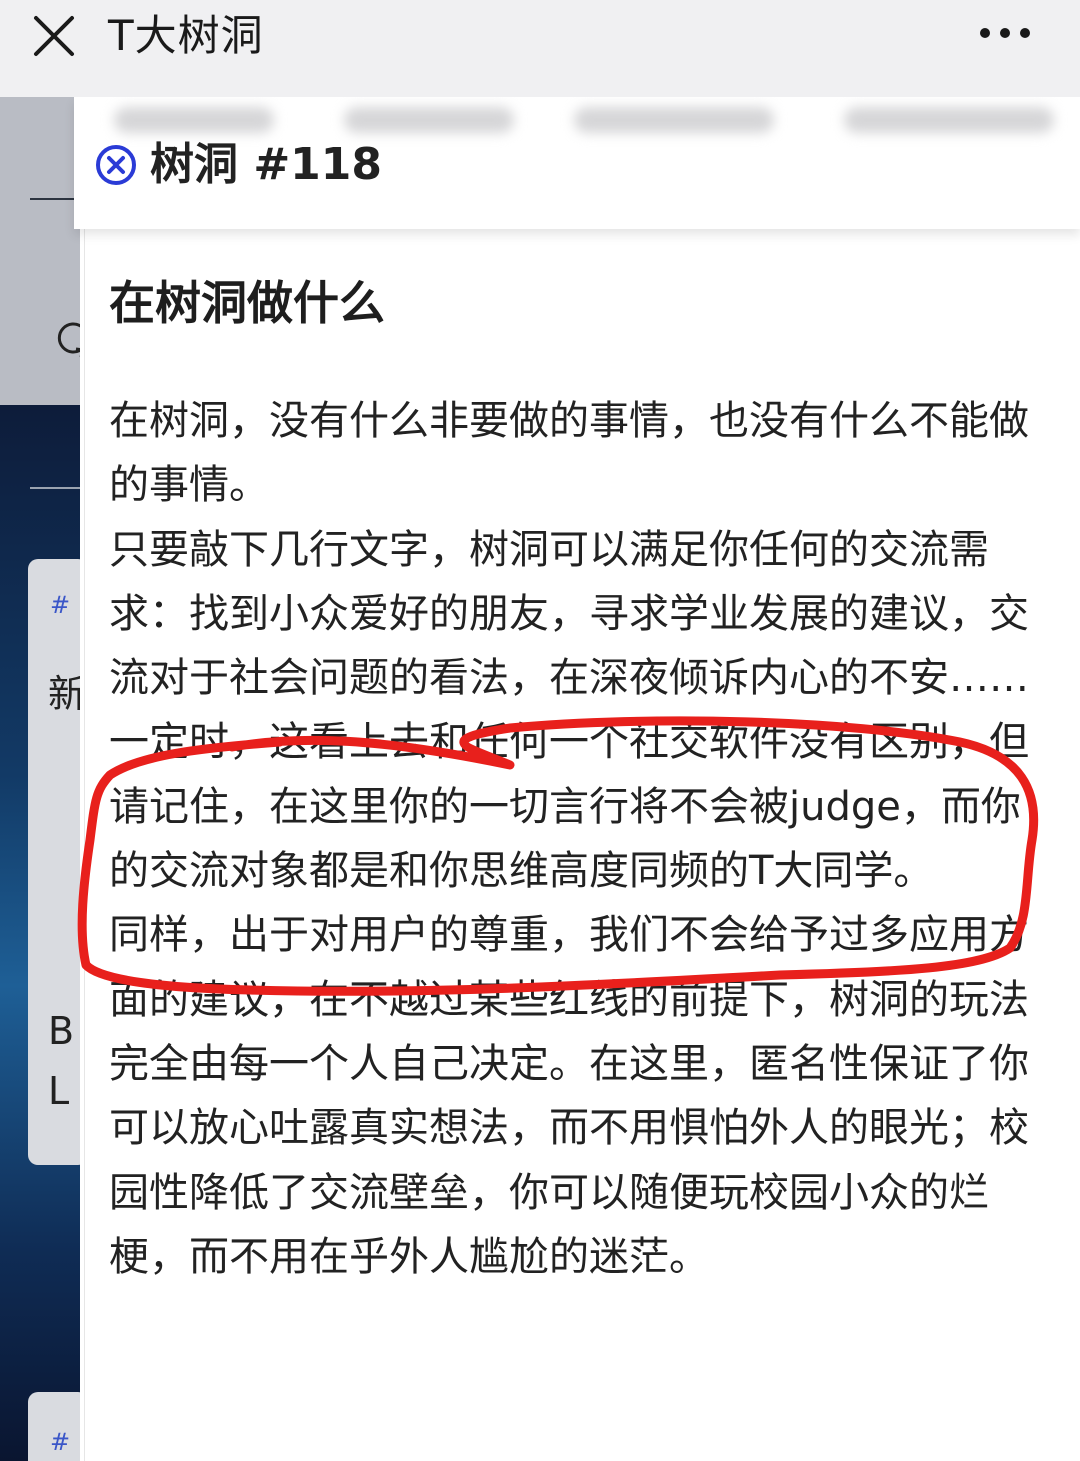  What do you see at coordinates (64, 694) in the screenshot?
I see `card-text: 新` at bounding box center [64, 694].